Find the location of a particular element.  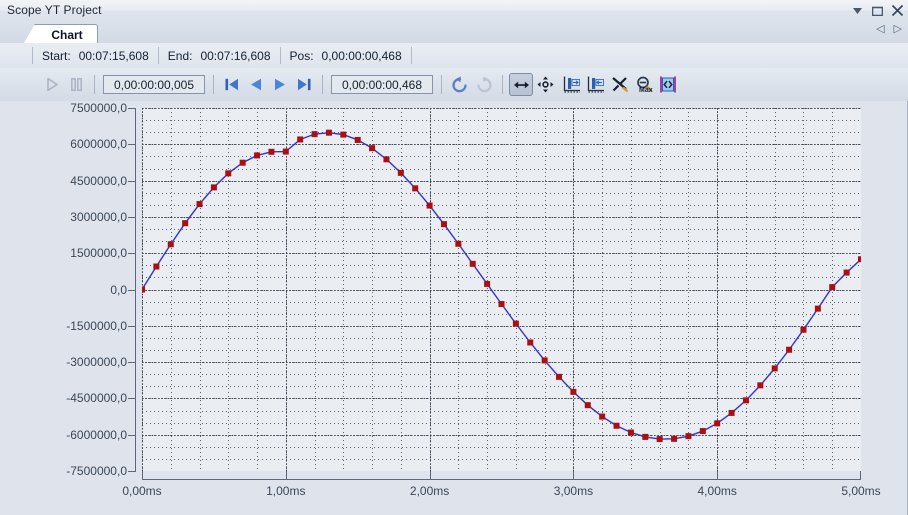

y-tick-label: -3000000,0 is located at coordinates (96, 362).